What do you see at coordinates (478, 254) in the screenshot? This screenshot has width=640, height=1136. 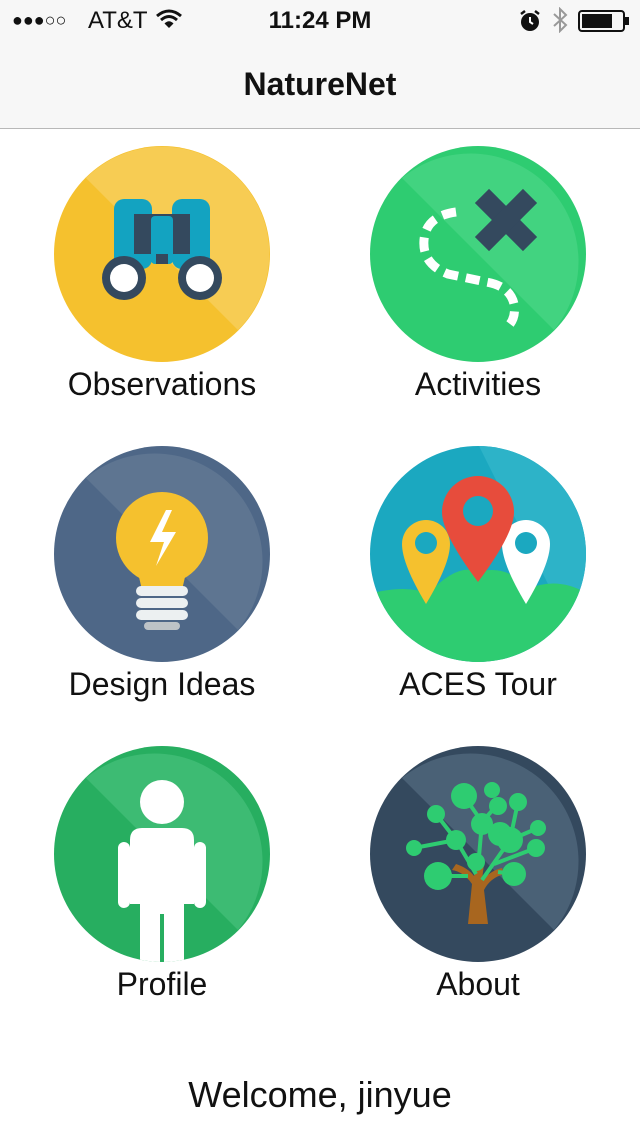 I see `treasure-map-icon` at bounding box center [478, 254].